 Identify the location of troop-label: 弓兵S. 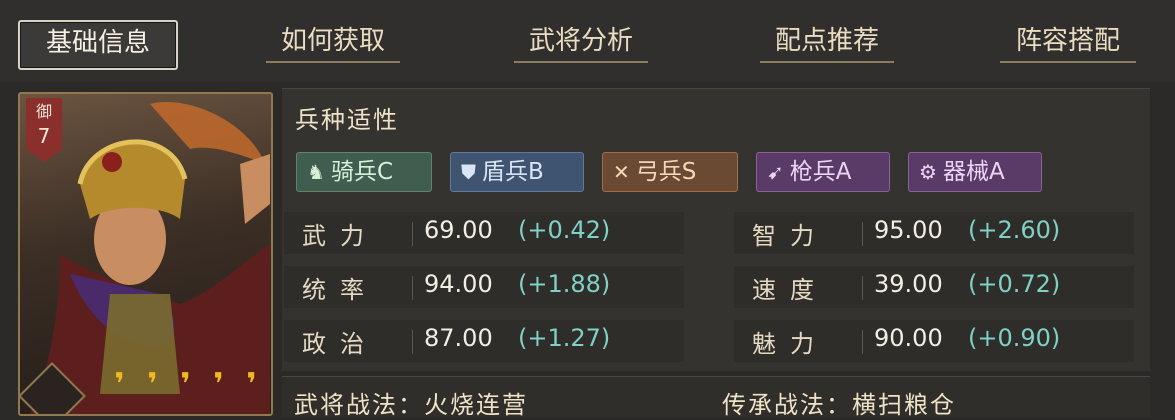
(666, 172).